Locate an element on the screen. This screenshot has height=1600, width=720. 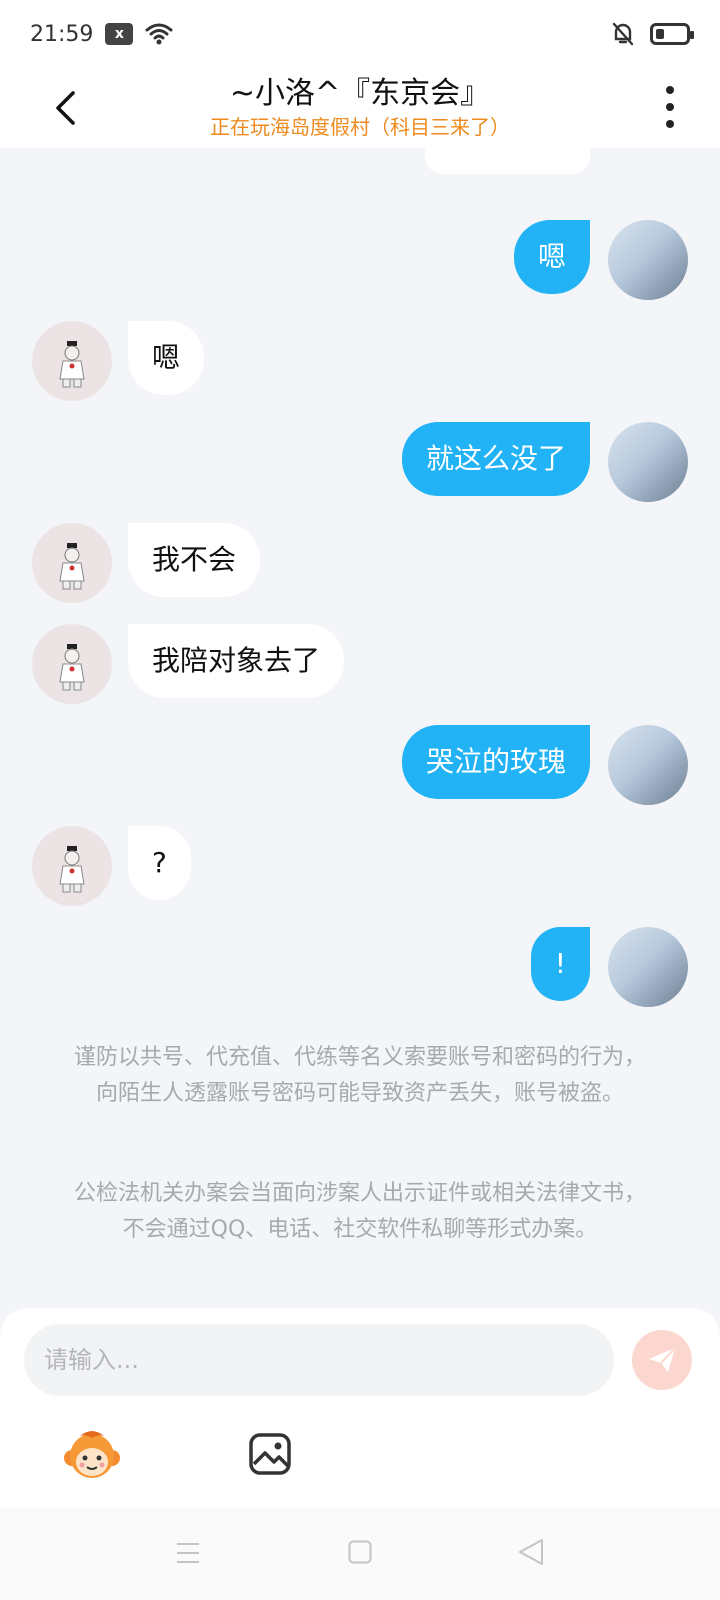
message-row: 就这么没了 is located at coordinates (544, 462).